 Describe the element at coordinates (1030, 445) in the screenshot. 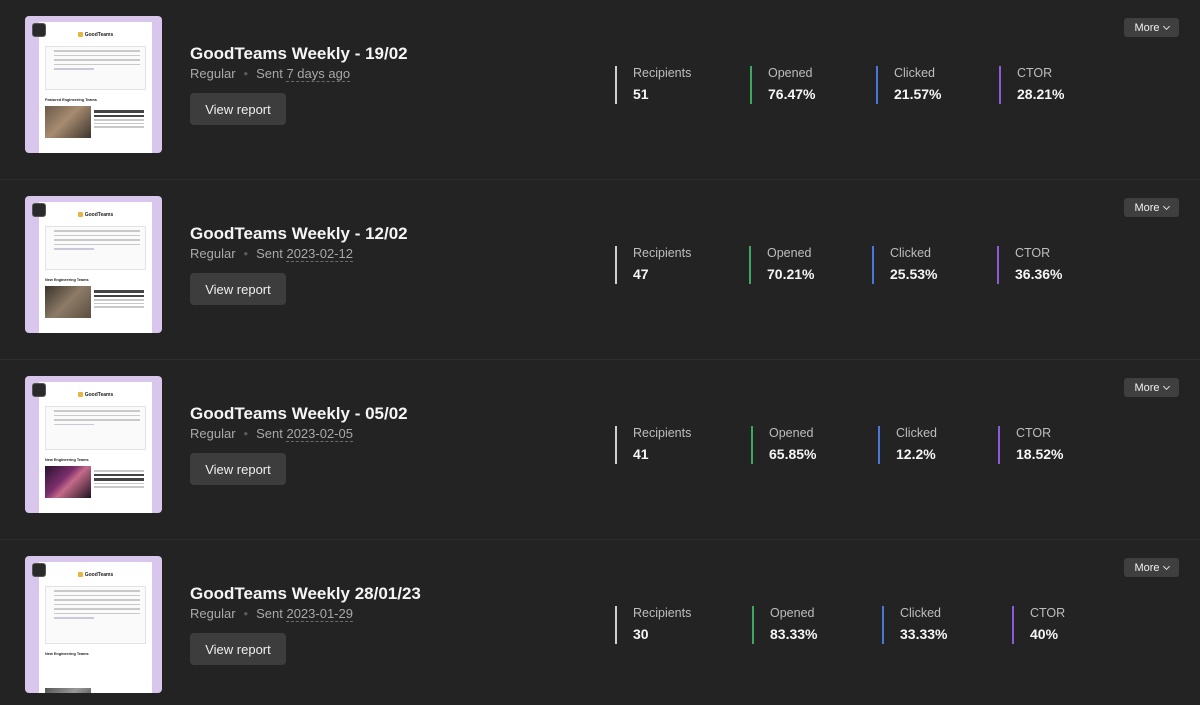

I see `stat-ctor: CTOR 18.52%` at that location.